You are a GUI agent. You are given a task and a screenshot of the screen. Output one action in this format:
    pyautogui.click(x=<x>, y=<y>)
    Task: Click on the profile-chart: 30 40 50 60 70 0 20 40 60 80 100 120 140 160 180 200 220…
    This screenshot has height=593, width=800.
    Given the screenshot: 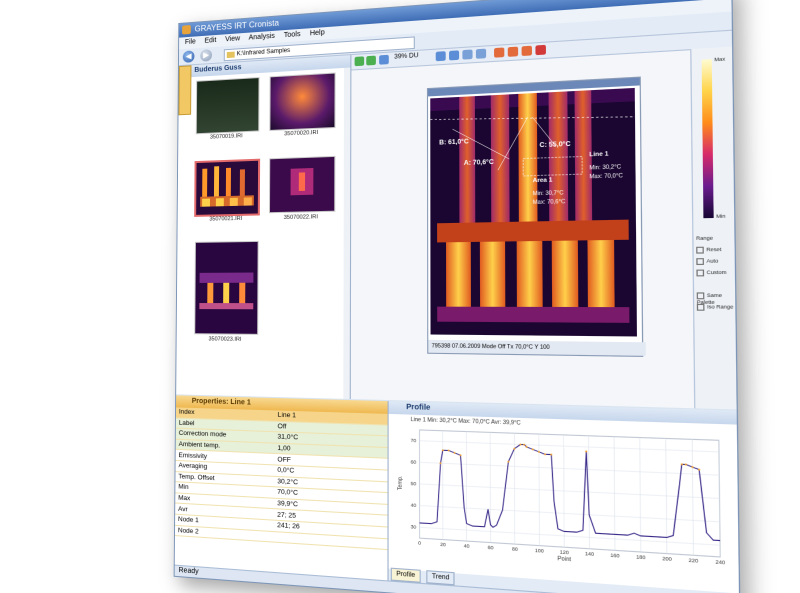 What is the action you would take?
    pyautogui.click(x=563, y=505)
    